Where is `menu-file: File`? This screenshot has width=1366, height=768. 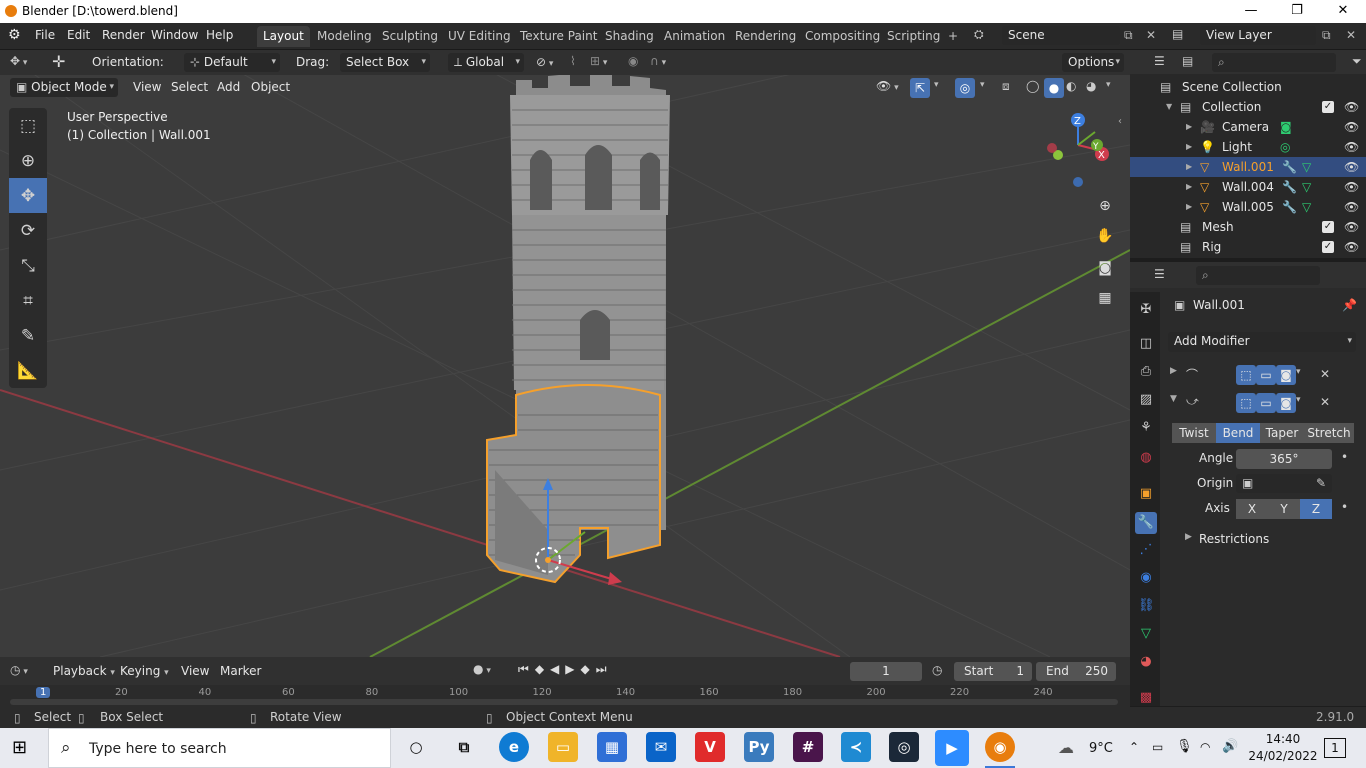
menu-file: File is located at coordinates (45, 35).